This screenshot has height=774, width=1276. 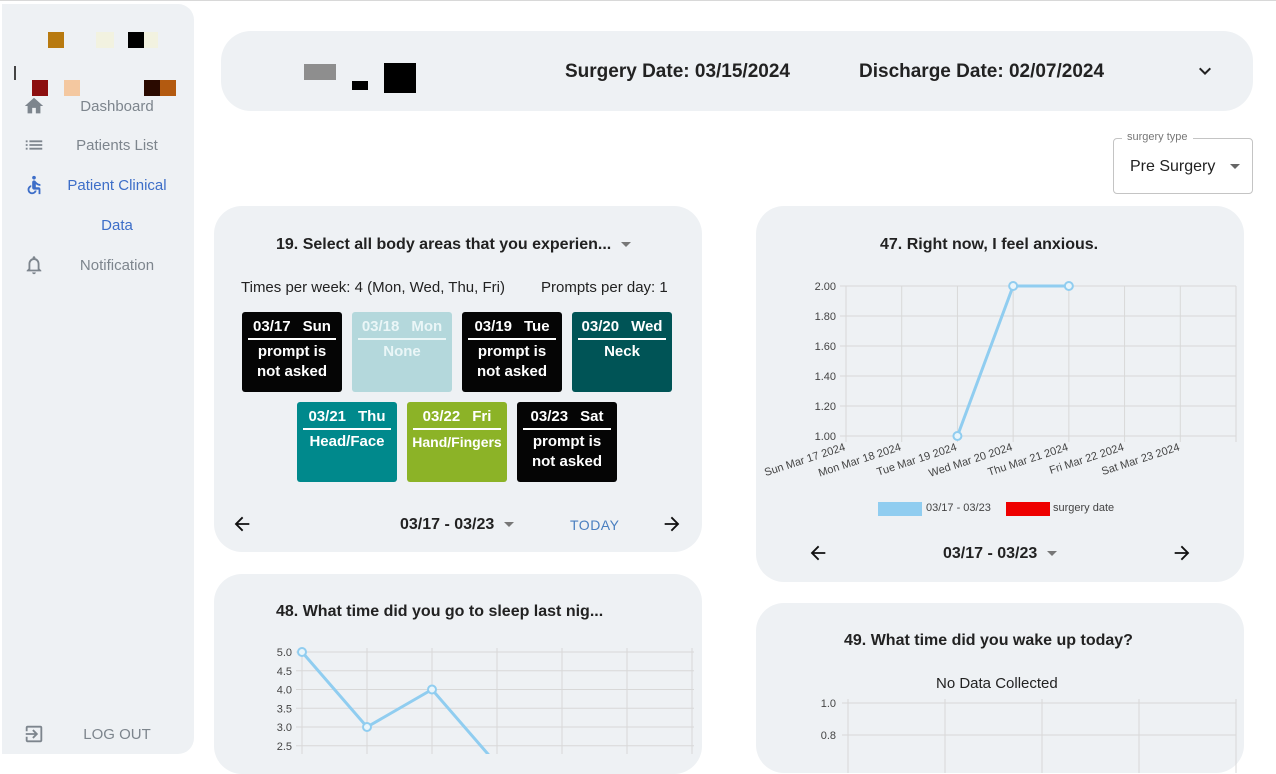 I want to click on y-tick-label: 1.60, so click(x=825, y=347).